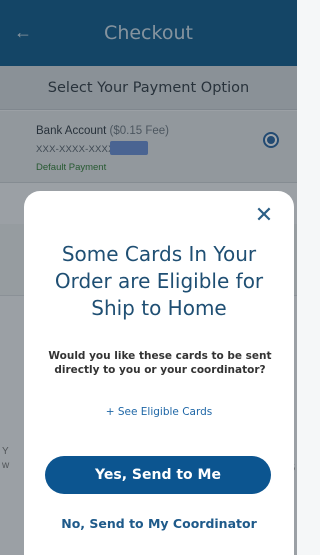  What do you see at coordinates (159, 523) in the screenshot?
I see `send-to-coordinator-button: No, Send to My Coordinator` at bounding box center [159, 523].